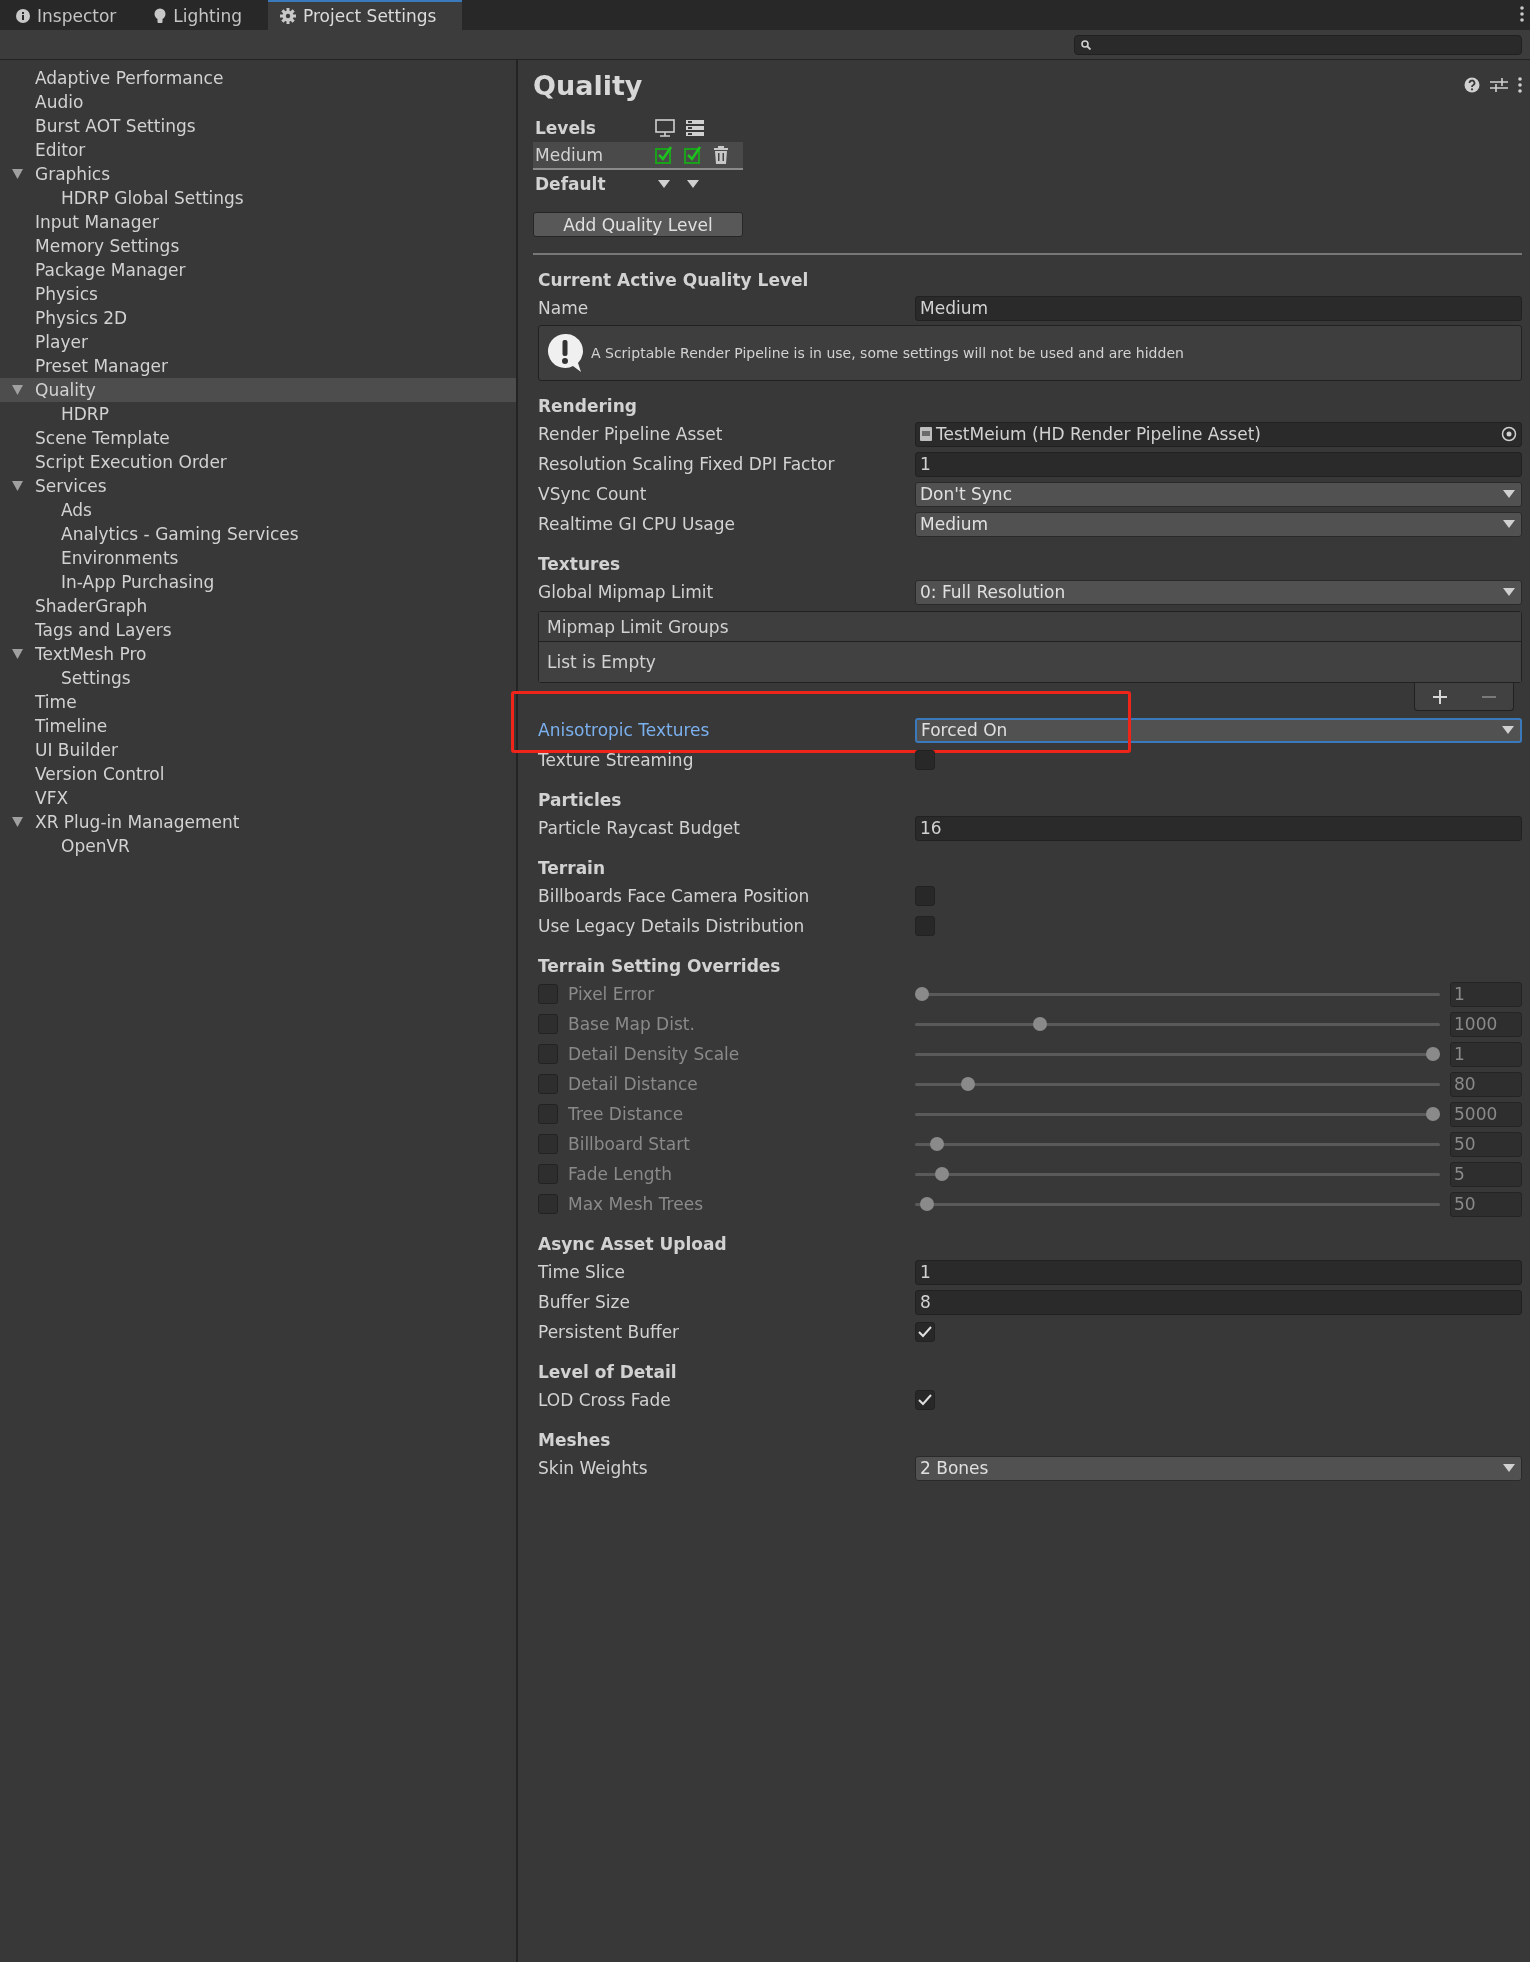 This screenshot has height=1962, width=1530. Describe the element at coordinates (674, 280) in the screenshot. I see `section-title: Current Active Quality Level` at that location.